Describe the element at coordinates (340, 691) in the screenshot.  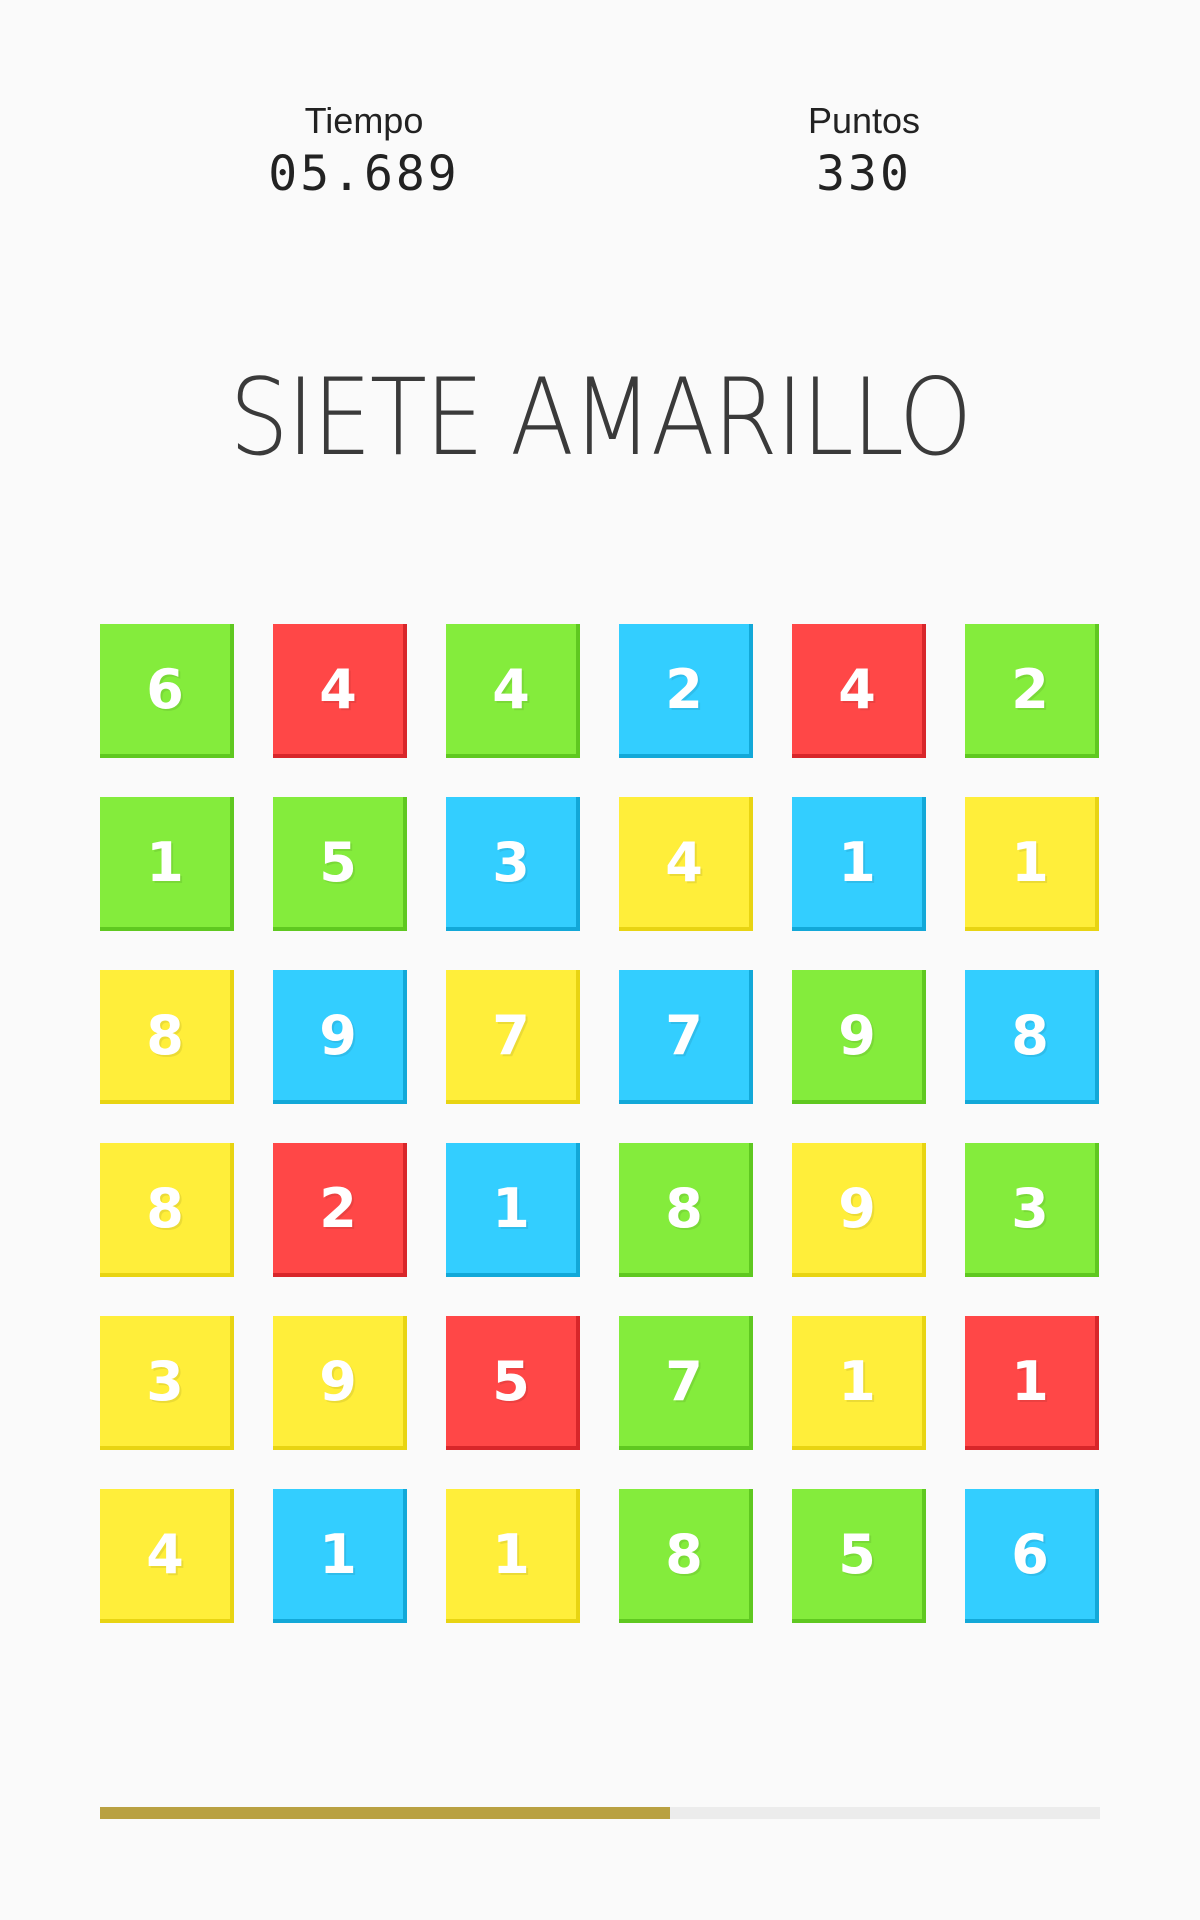
I see `tile-r1-c2: 4` at that location.